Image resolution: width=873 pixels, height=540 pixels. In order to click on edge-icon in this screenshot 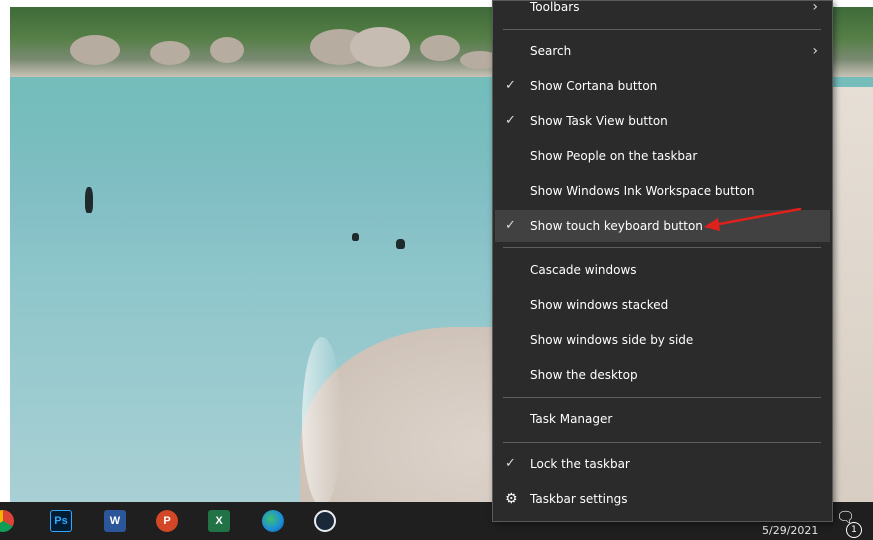, I will do `click(273, 521)`.